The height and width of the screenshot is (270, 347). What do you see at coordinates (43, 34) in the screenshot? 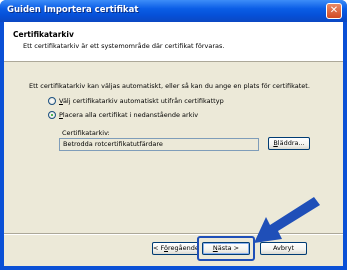
I see `page-title: Certifikatarkiv` at bounding box center [43, 34].